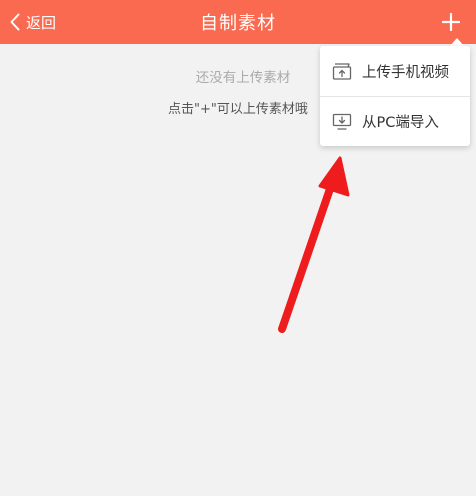 The height and width of the screenshot is (496, 476). Describe the element at coordinates (451, 22) in the screenshot. I see `plus-icon` at that location.